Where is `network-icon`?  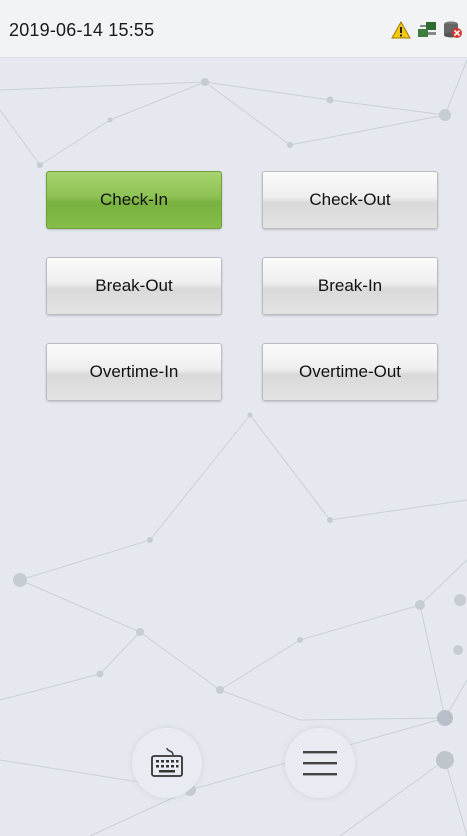 network-icon is located at coordinates (427, 30).